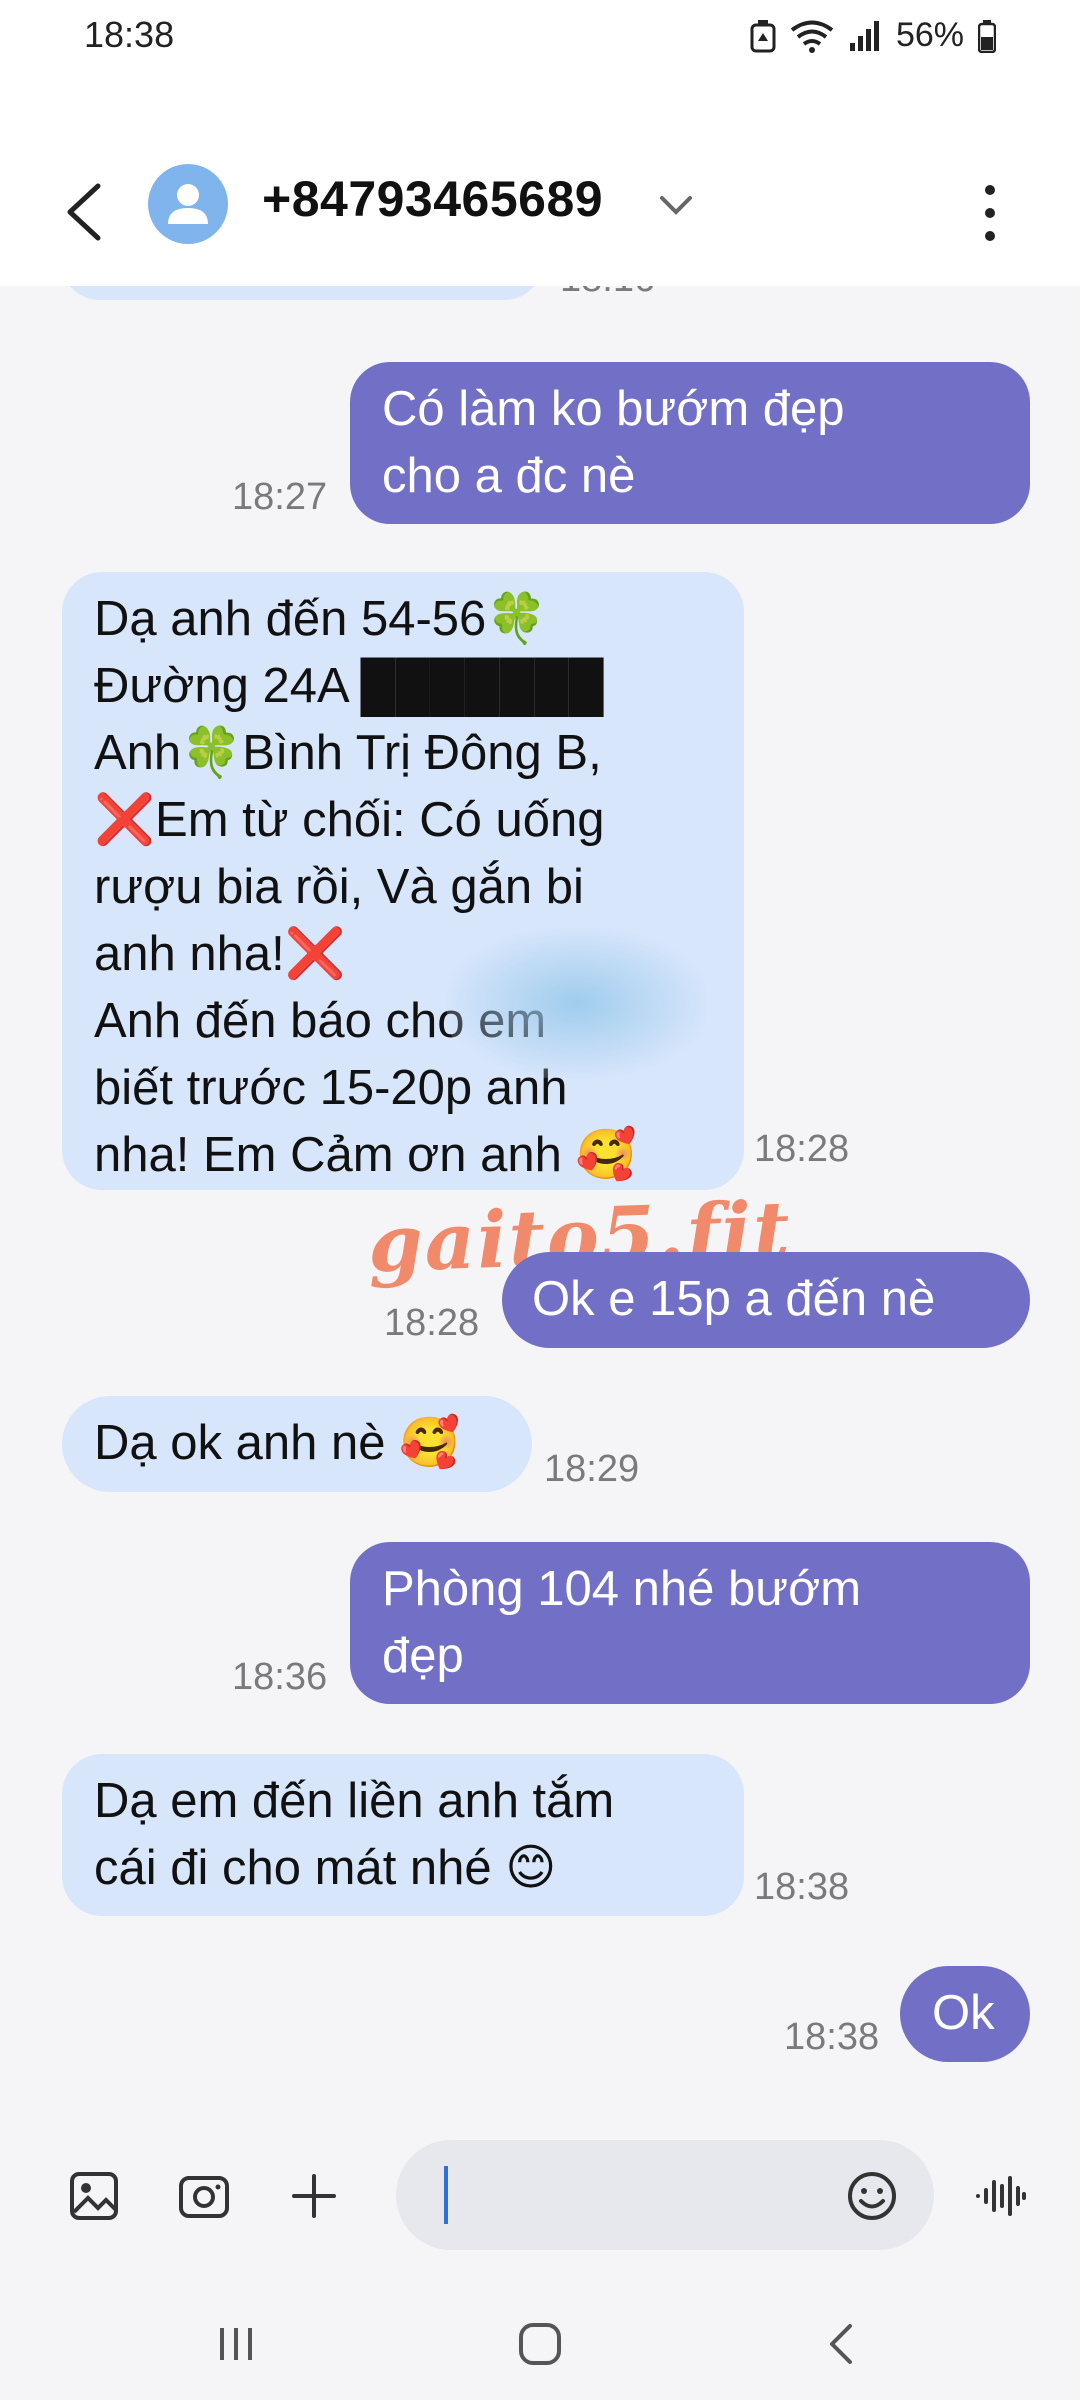  Describe the element at coordinates (577, 1003) in the screenshot. I see `redacted-blur` at that location.